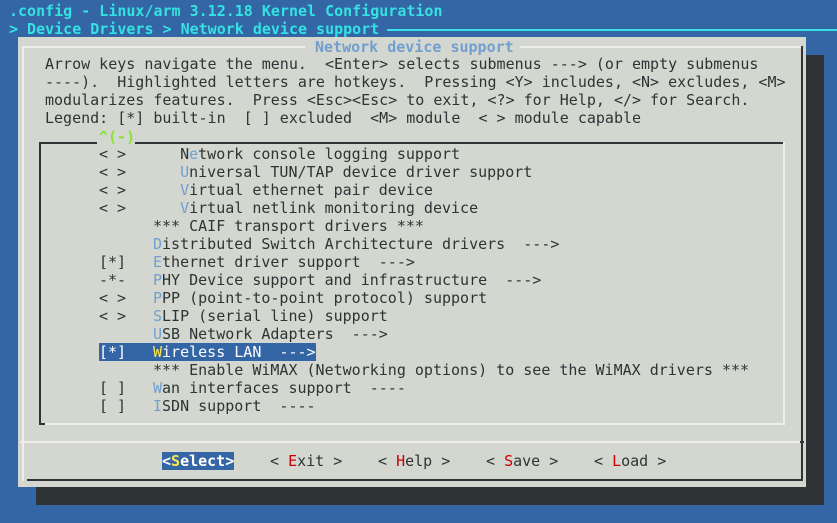 Image resolution: width=837 pixels, height=523 pixels. What do you see at coordinates (279, 388) in the screenshot?
I see `item-label: Wan interfaces support ----` at bounding box center [279, 388].